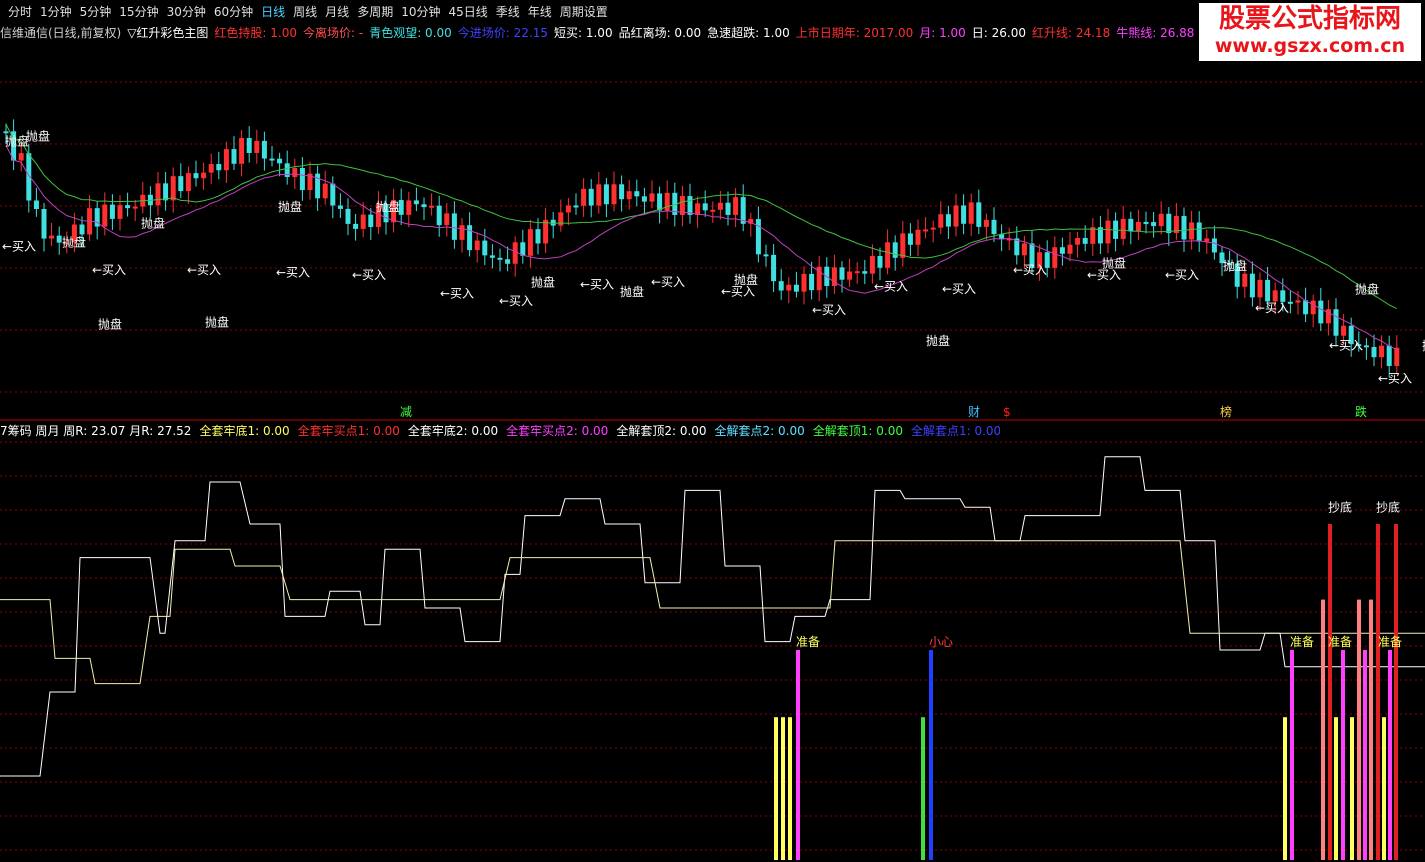  What do you see at coordinates (1309, 19) in the screenshot?
I see `watermark-title: 股票公式指标网` at bounding box center [1309, 19].